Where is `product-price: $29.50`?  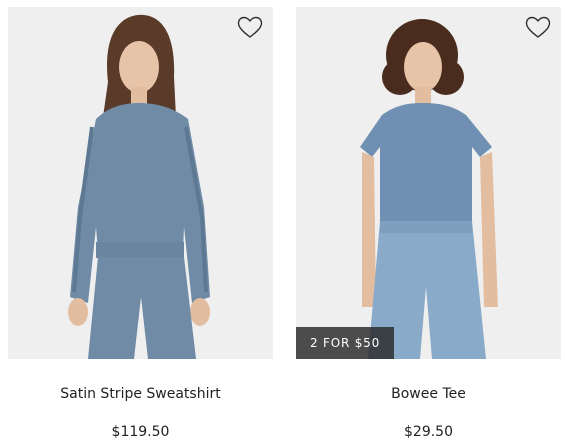 product-price: $29.50 is located at coordinates (428, 432).